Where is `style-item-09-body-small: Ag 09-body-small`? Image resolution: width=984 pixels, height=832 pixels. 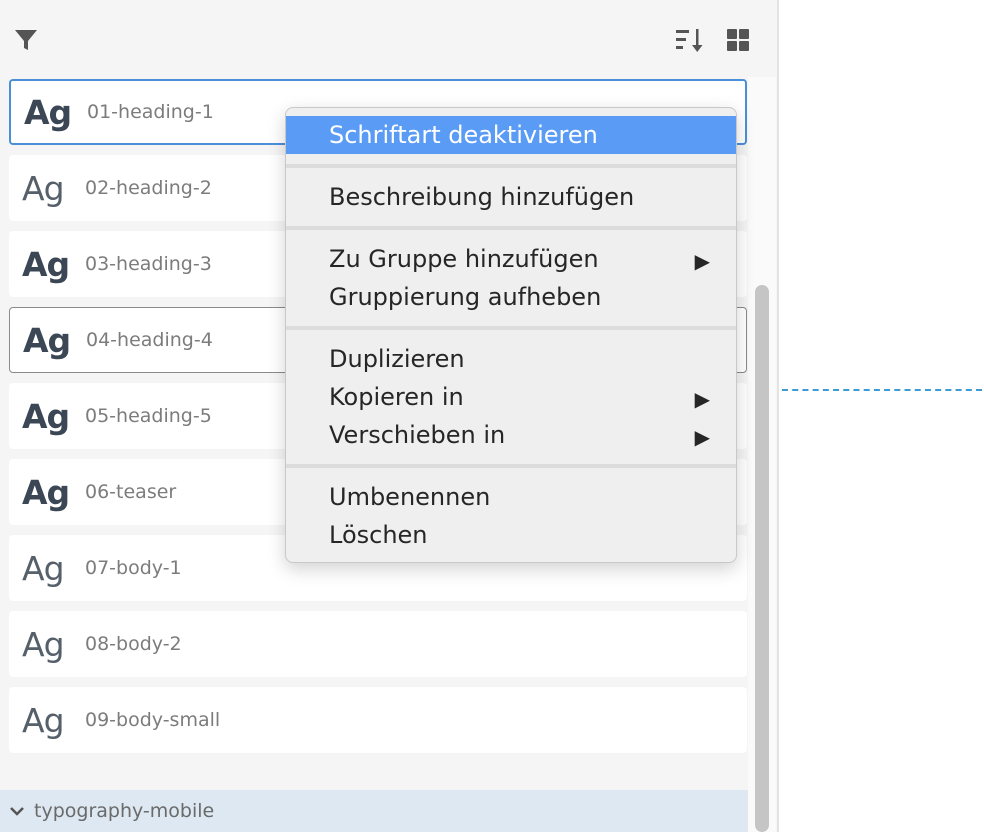
style-item-09-body-small: Ag 09-body-small is located at coordinates (378, 720).